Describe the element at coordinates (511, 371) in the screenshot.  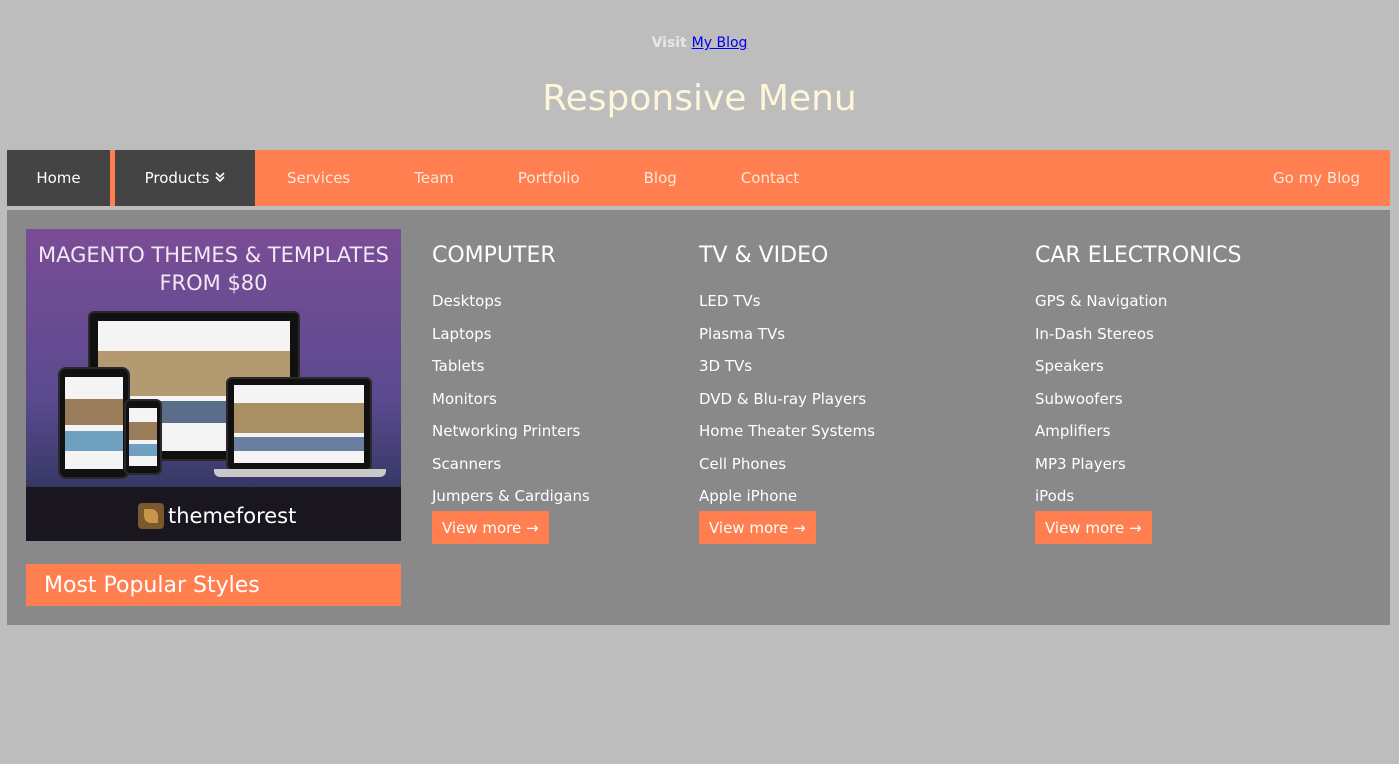
I see `menu-link: Tablets` at that location.